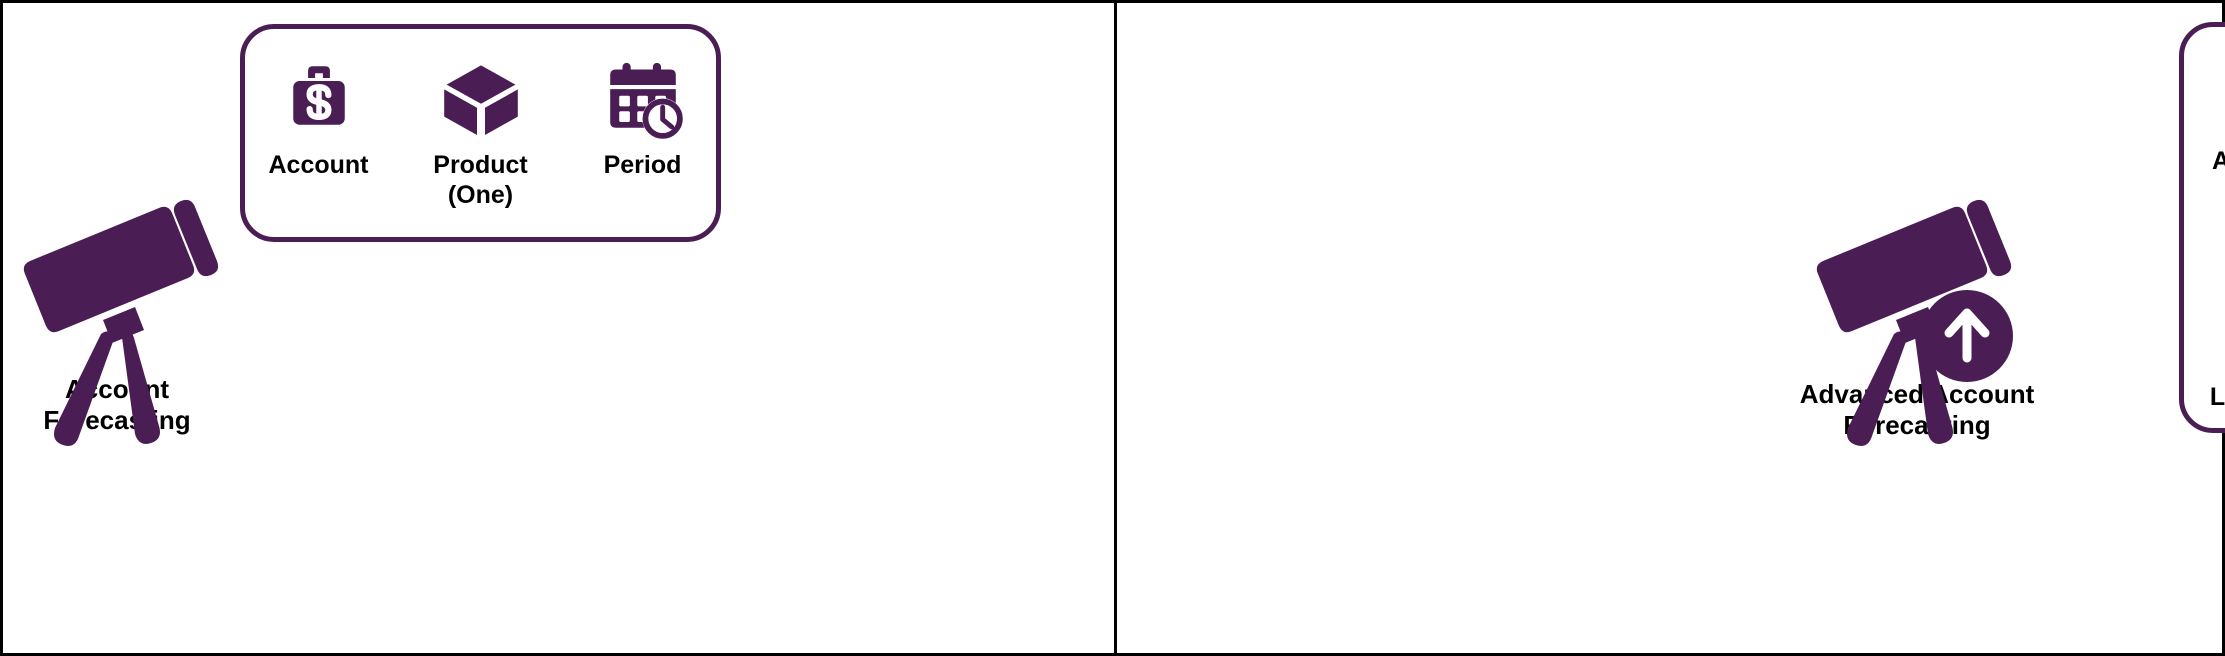 The width and height of the screenshot is (2225, 656). Describe the element at coordinates (2220, 272) in the screenshot. I see `map-pin-ship-icon` at that location.